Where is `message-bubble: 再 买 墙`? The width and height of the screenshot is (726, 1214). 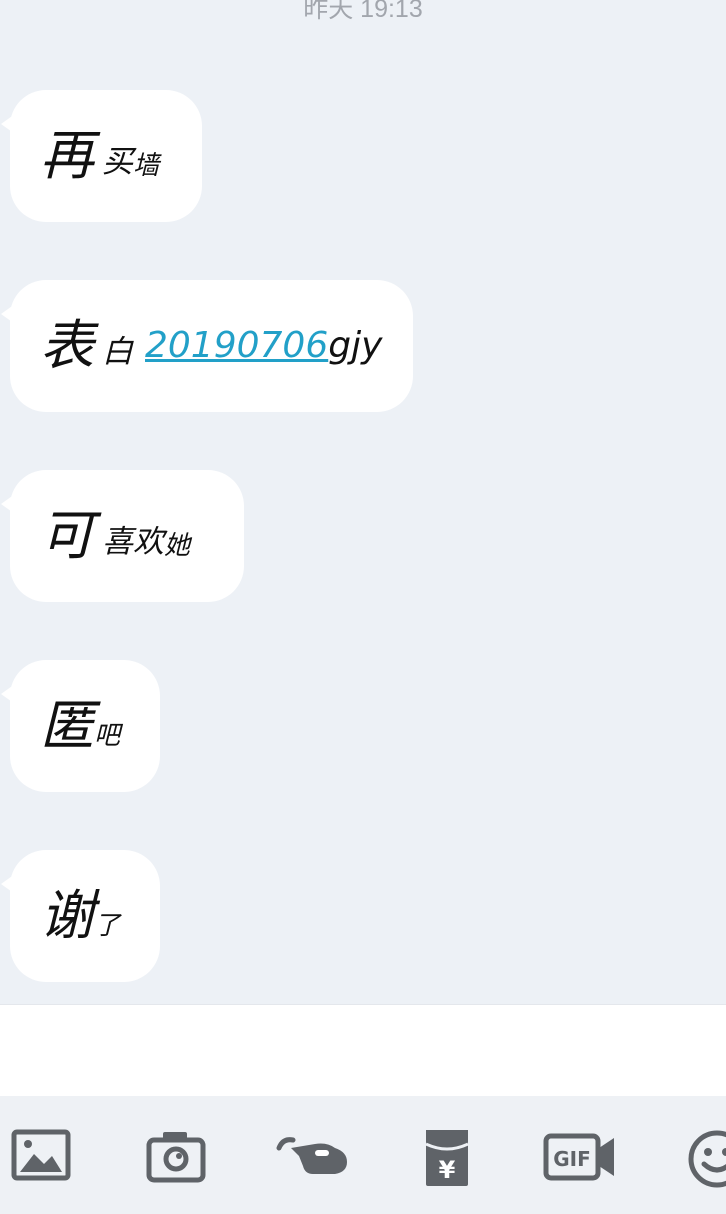 message-bubble: 再 买 墙 is located at coordinates (101, 156).